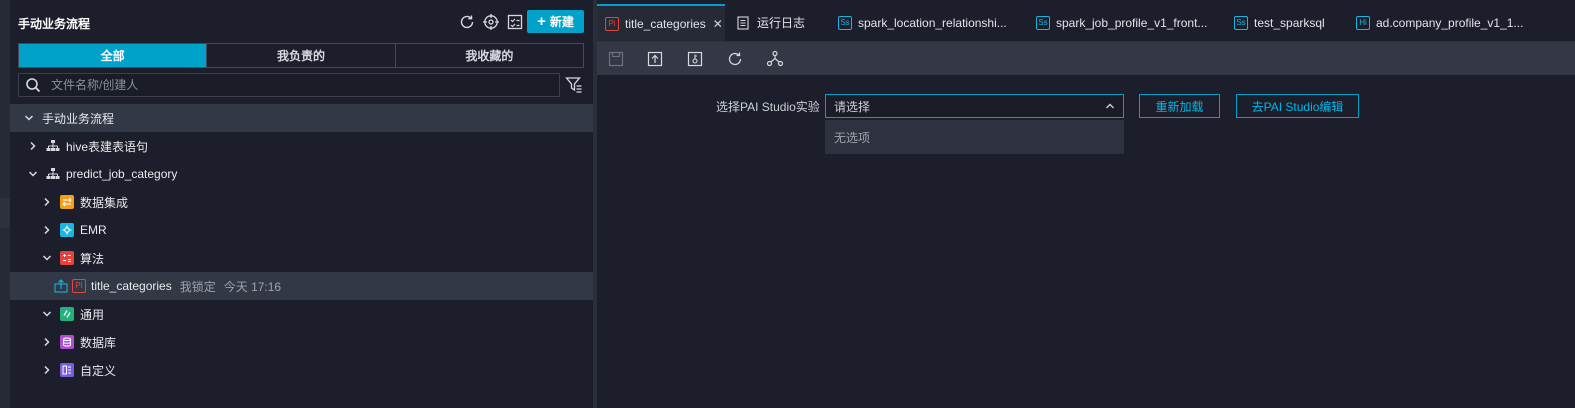 The width and height of the screenshot is (1575, 408). What do you see at coordinates (1110, 106) in the screenshot?
I see `chevron-up-icon` at bounding box center [1110, 106].